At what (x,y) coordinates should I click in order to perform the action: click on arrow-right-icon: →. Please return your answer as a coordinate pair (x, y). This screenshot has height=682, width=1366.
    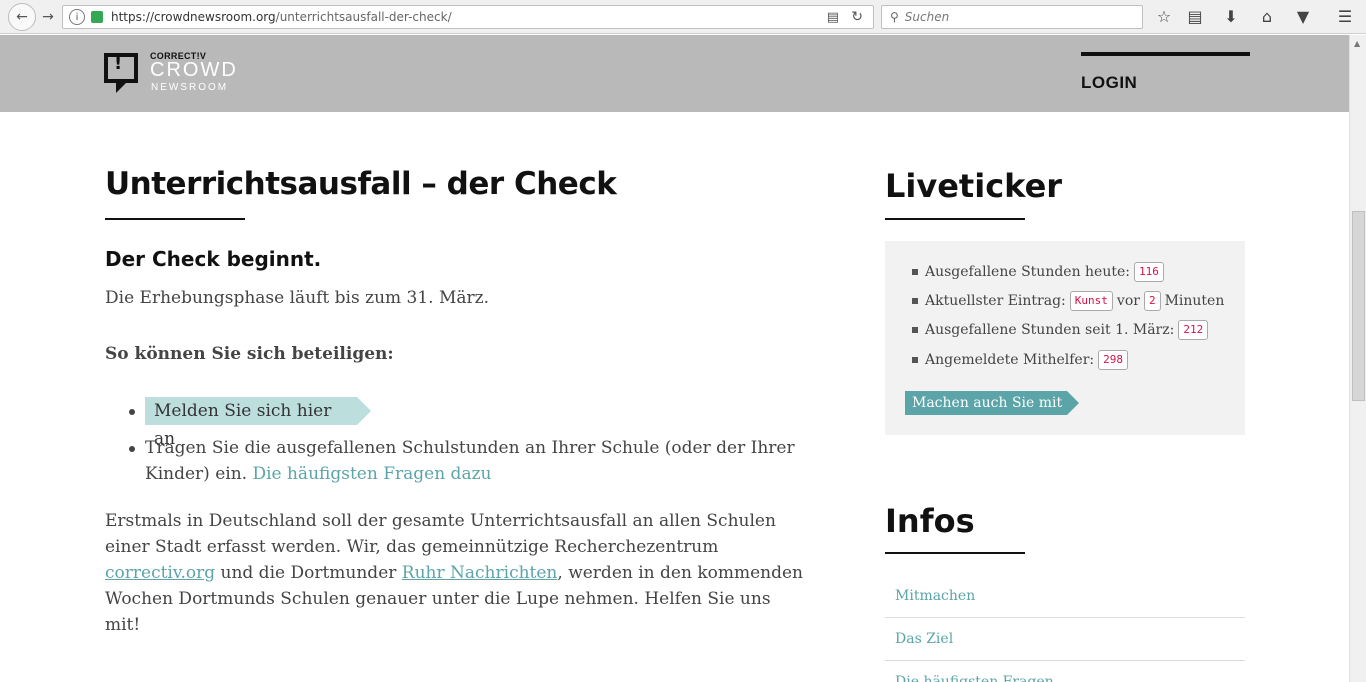
    Looking at the image, I should click on (48, 17).